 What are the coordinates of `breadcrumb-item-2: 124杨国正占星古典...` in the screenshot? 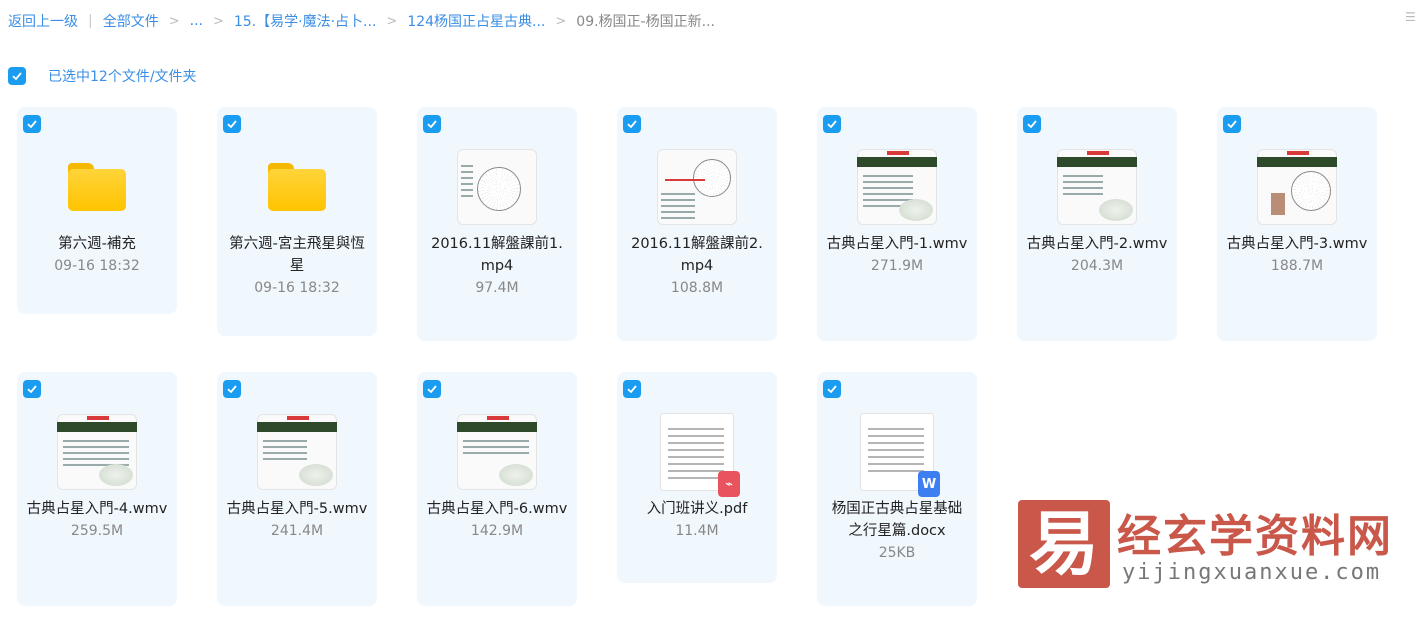 It's located at (476, 21).